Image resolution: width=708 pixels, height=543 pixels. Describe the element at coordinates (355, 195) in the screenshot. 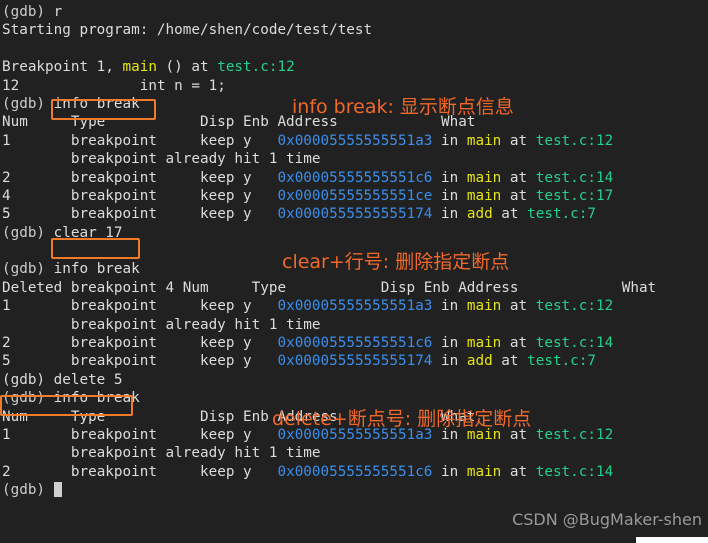

I see `bp-address: 0x00005555555551ce` at that location.